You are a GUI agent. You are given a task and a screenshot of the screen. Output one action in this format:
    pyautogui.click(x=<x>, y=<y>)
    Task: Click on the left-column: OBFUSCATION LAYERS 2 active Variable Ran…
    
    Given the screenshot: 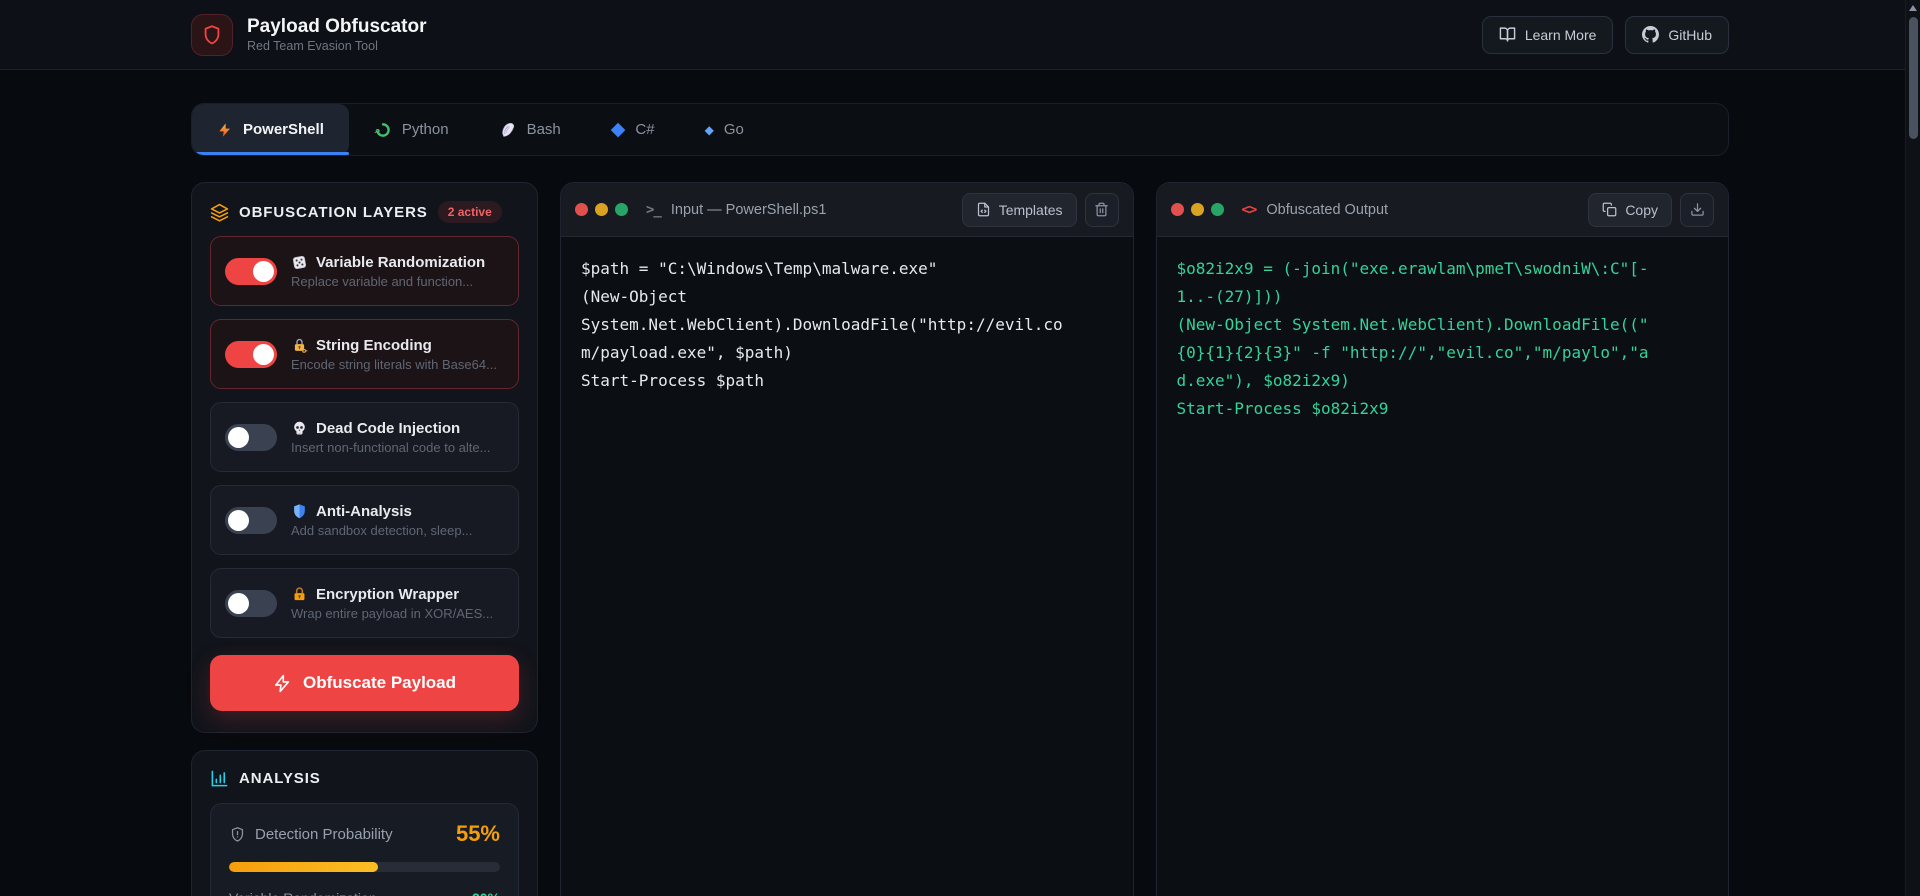 What is the action you would take?
    pyautogui.click(x=364, y=539)
    